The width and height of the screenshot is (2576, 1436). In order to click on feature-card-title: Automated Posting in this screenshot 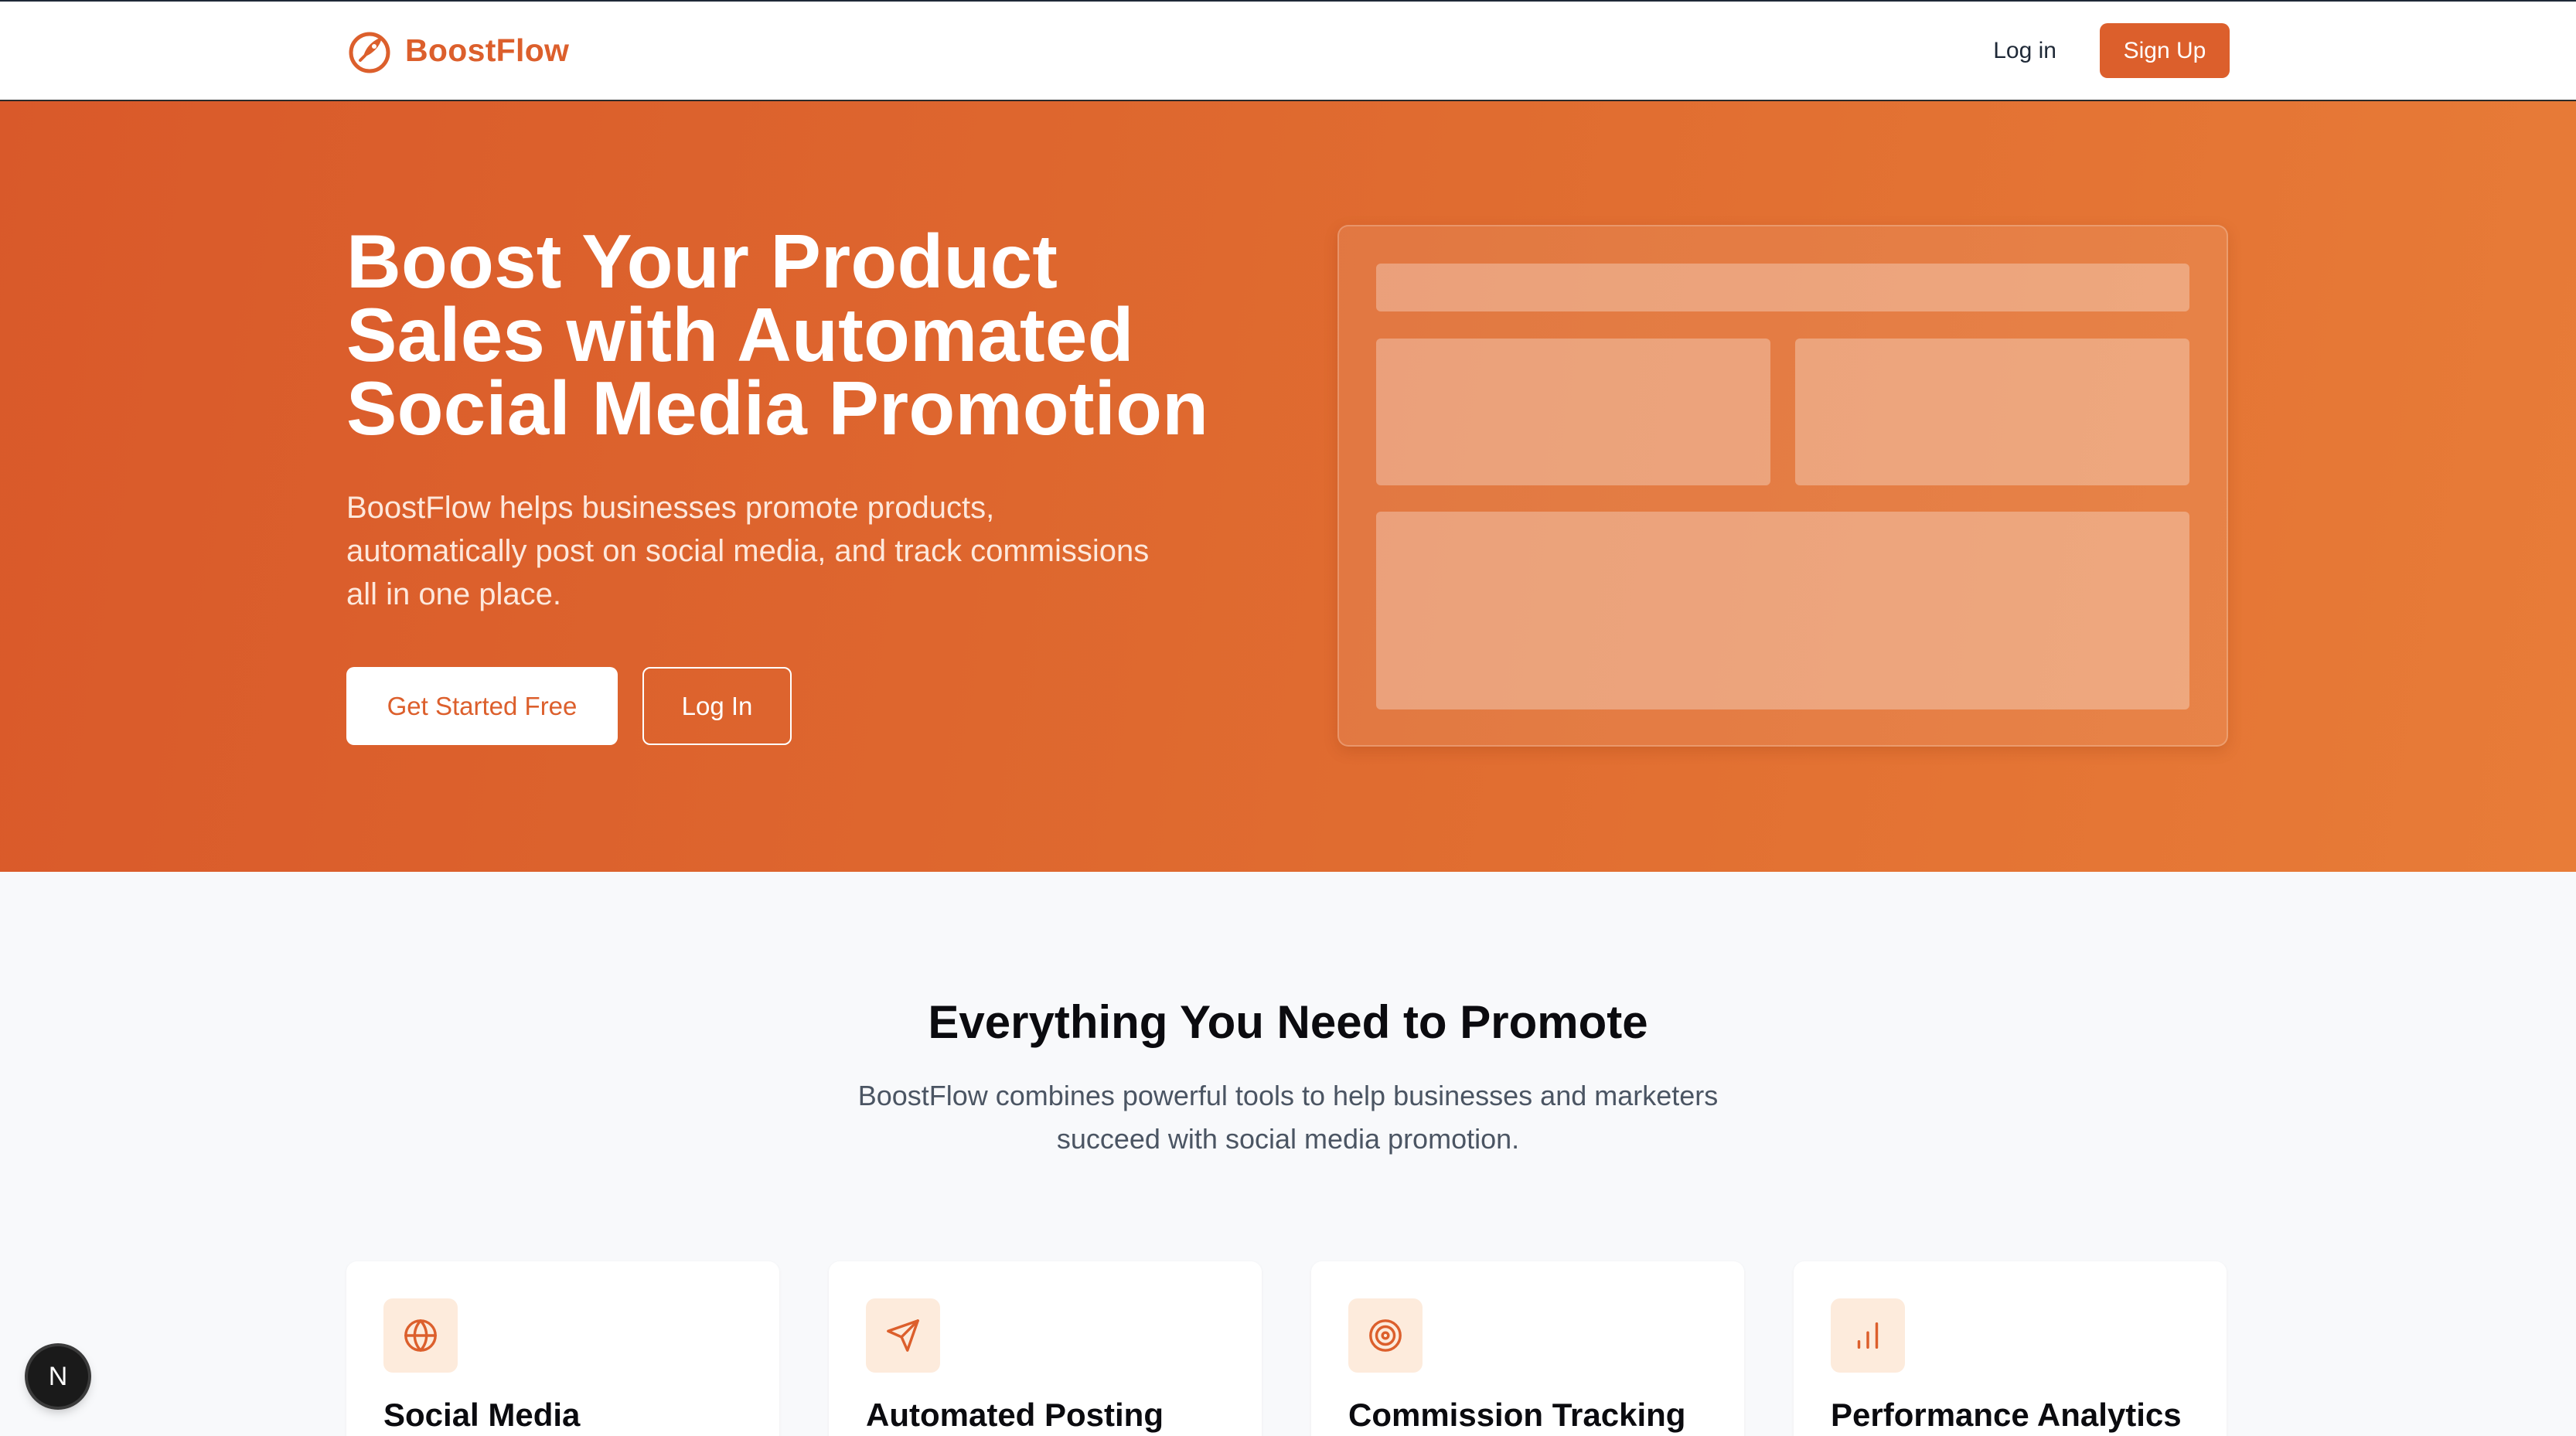, I will do `click(1015, 1415)`.